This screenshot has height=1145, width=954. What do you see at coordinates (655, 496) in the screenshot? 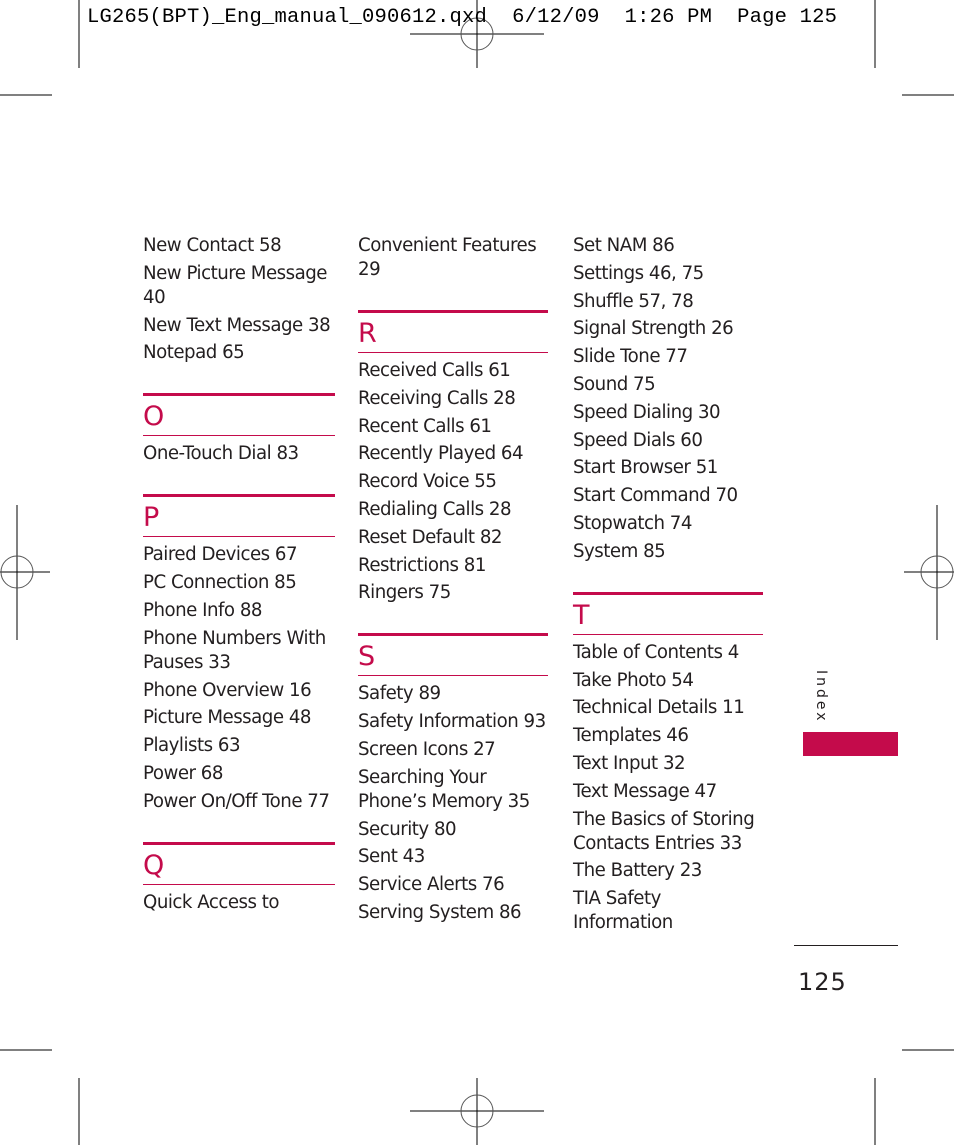
I see `index-entry: Start Command 70` at bounding box center [655, 496].